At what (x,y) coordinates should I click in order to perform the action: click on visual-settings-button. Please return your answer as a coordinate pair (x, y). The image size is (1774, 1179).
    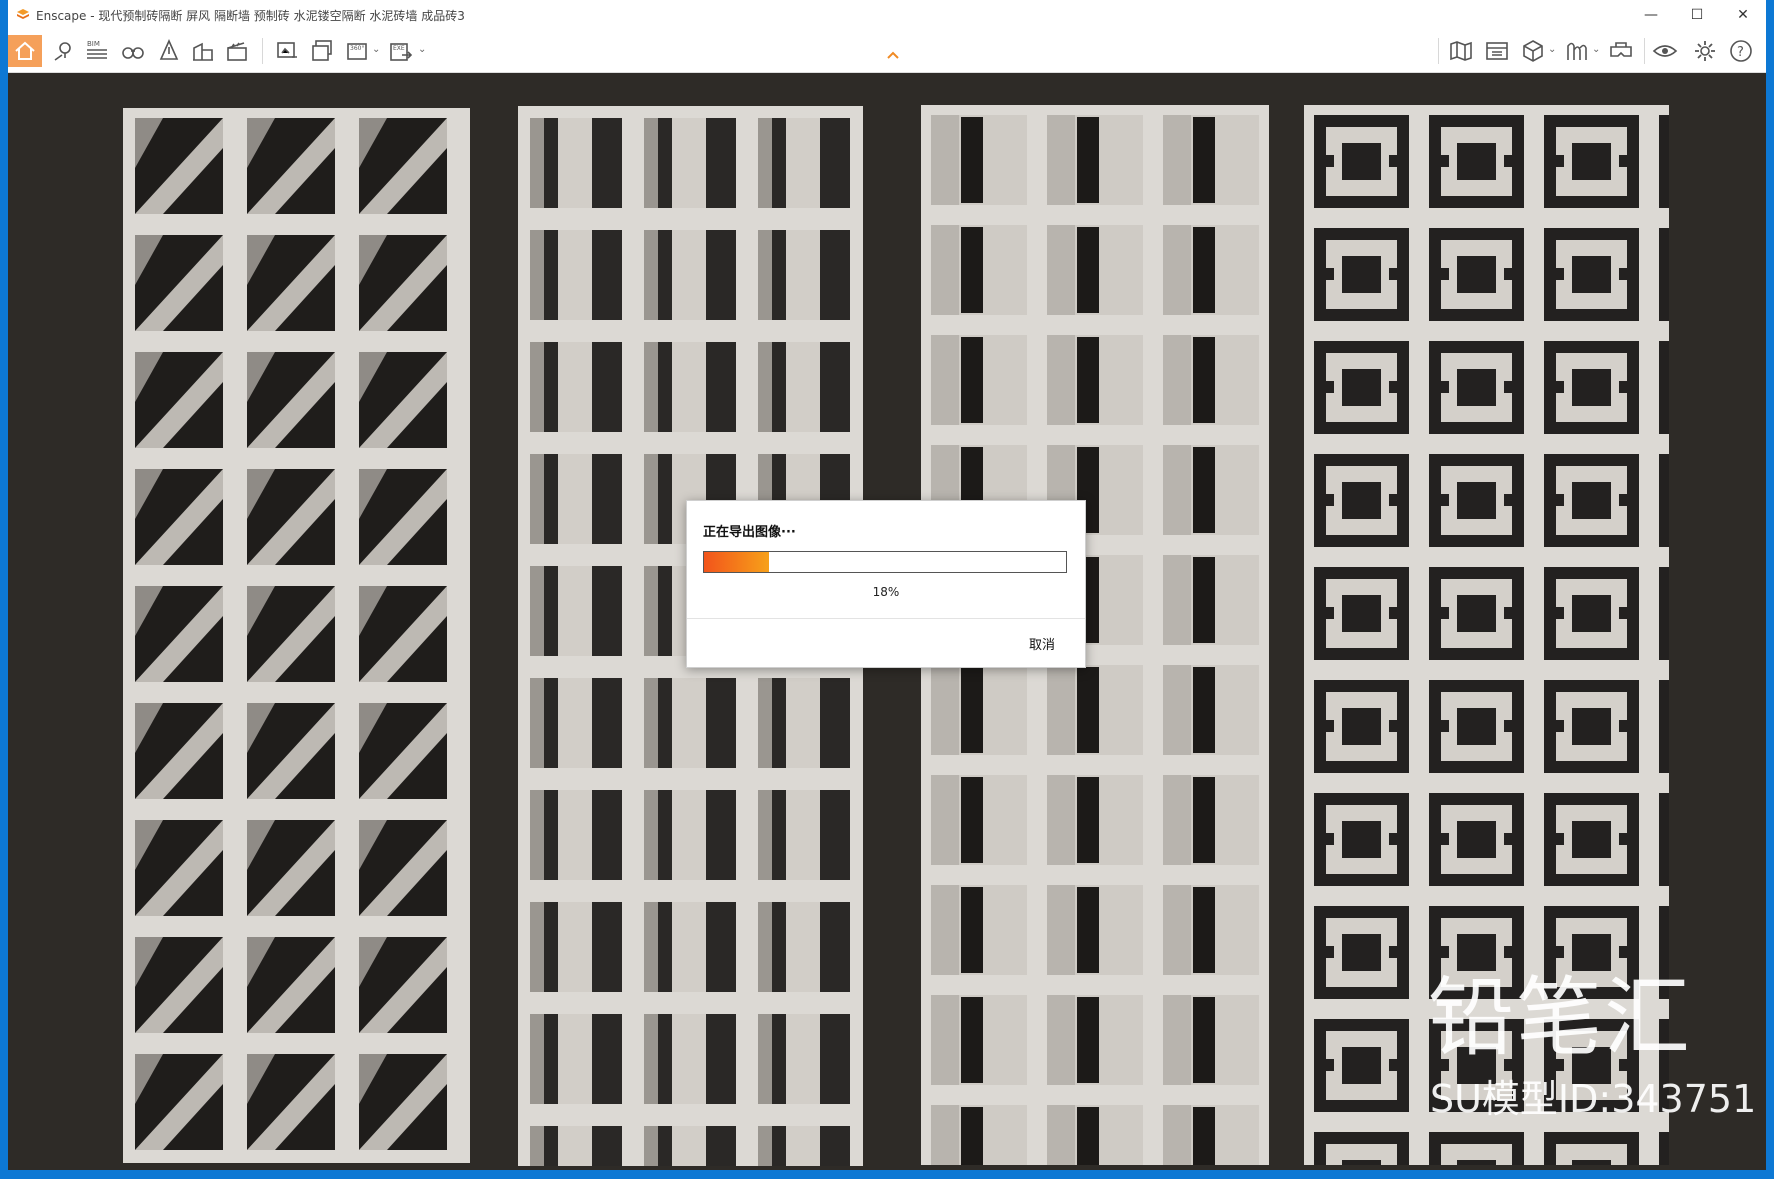
    Looking at the image, I should click on (1665, 51).